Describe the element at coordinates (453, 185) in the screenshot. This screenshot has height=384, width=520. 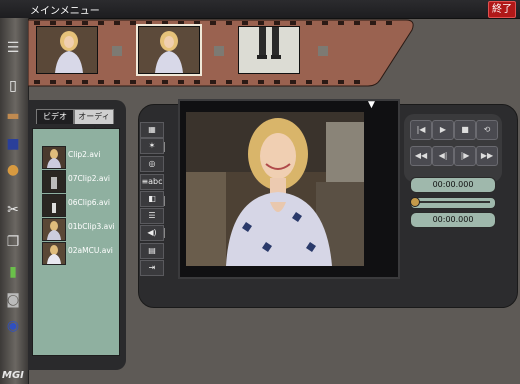
I see `time-start-display: 00:00.000` at that location.